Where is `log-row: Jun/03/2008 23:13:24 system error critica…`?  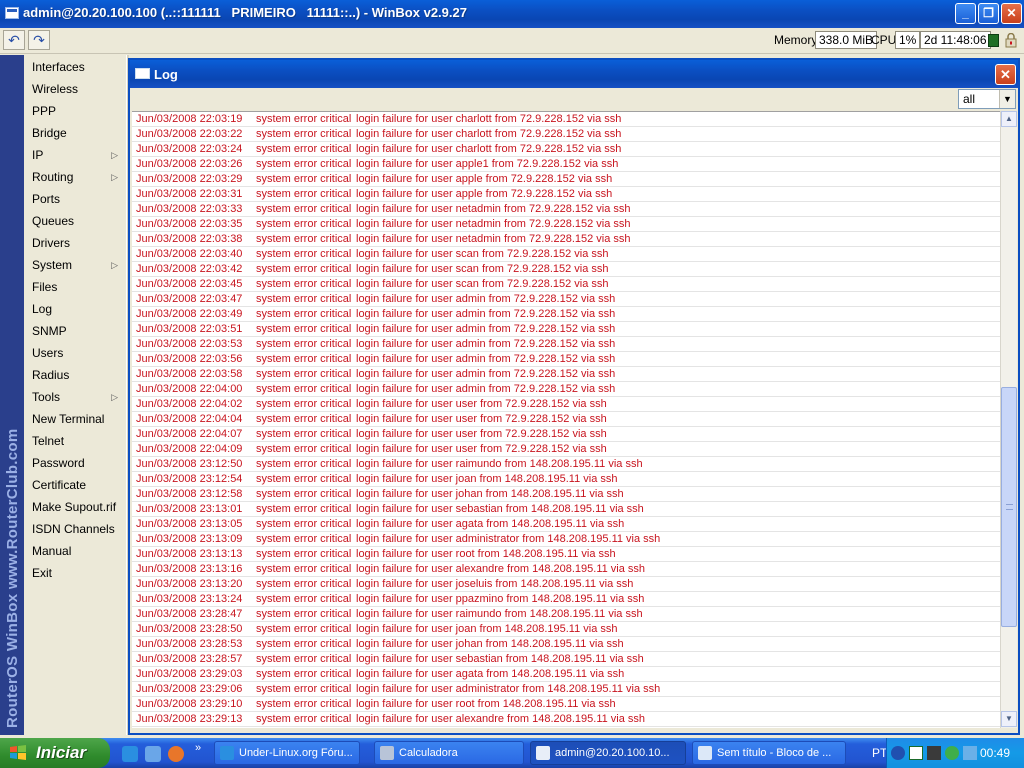
log-row: Jun/03/2008 23:13:24 system error critica… is located at coordinates (566, 599).